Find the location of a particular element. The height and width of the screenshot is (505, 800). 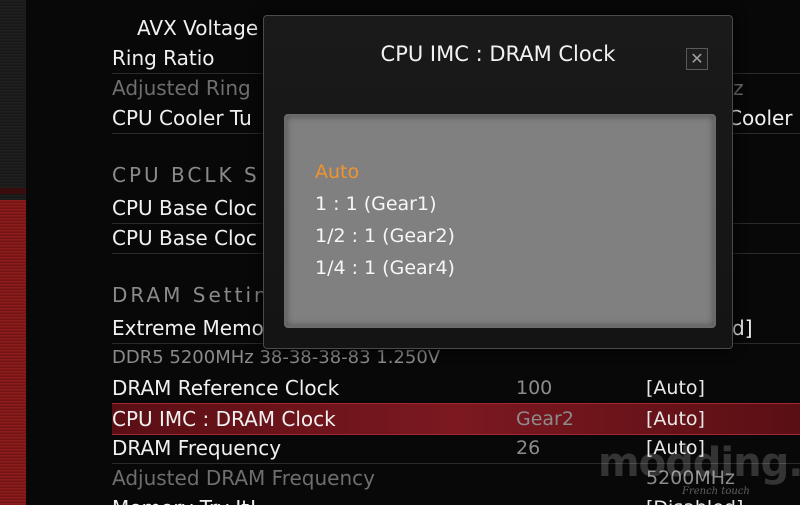

setting-label: Ring Ratio is located at coordinates (163, 58).